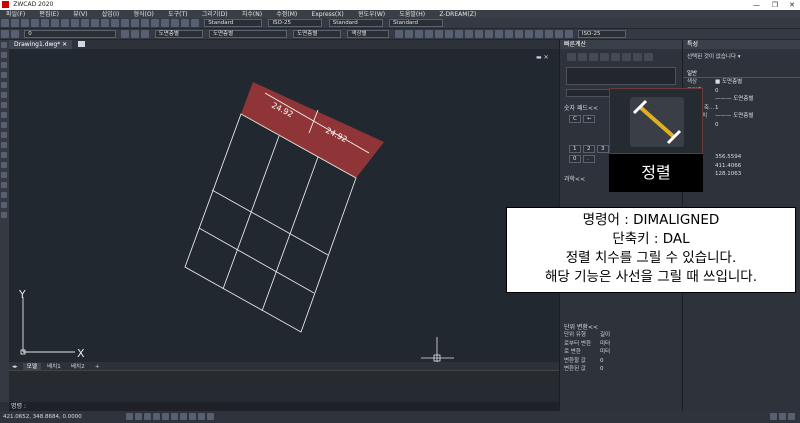  What do you see at coordinates (648, 57) in the screenshot?
I see `calc-help-icon` at bounding box center [648, 57].